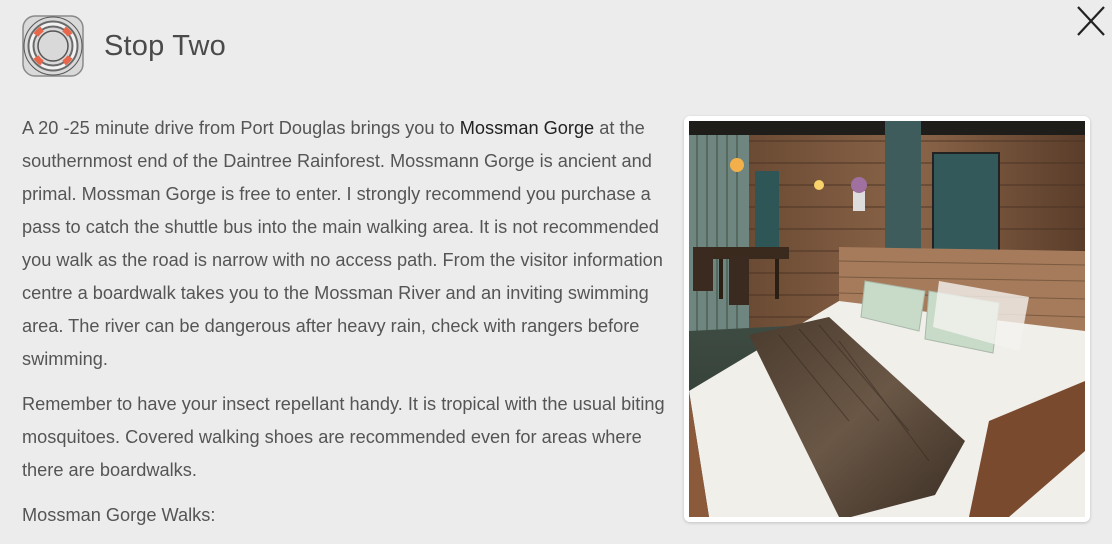  I want to click on modal-header: Stop Two, so click(124, 46).